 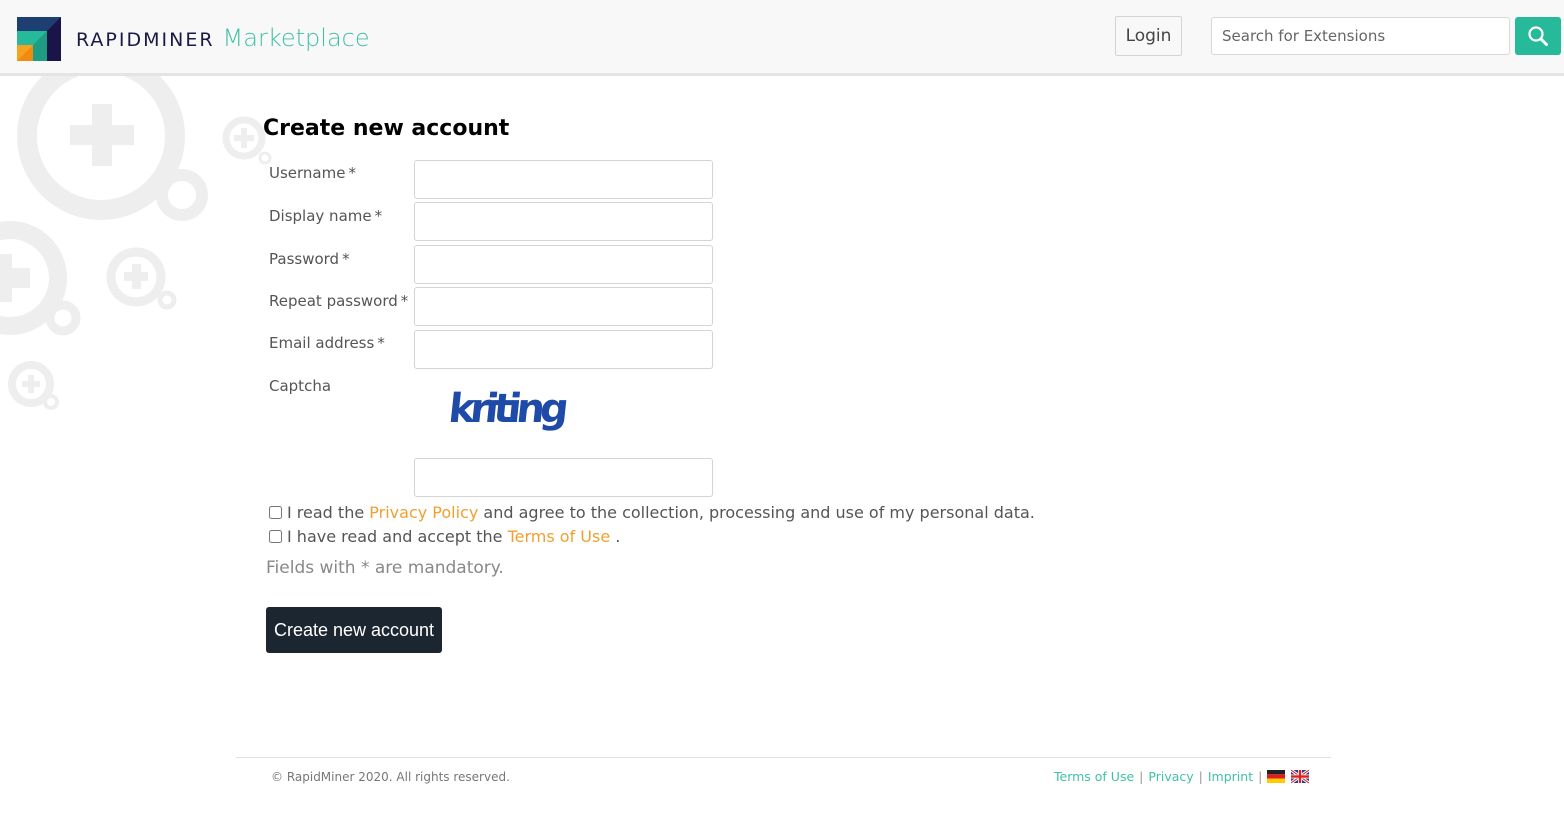 I want to click on form-row-display-name: Display name *, so click(x=341, y=214).